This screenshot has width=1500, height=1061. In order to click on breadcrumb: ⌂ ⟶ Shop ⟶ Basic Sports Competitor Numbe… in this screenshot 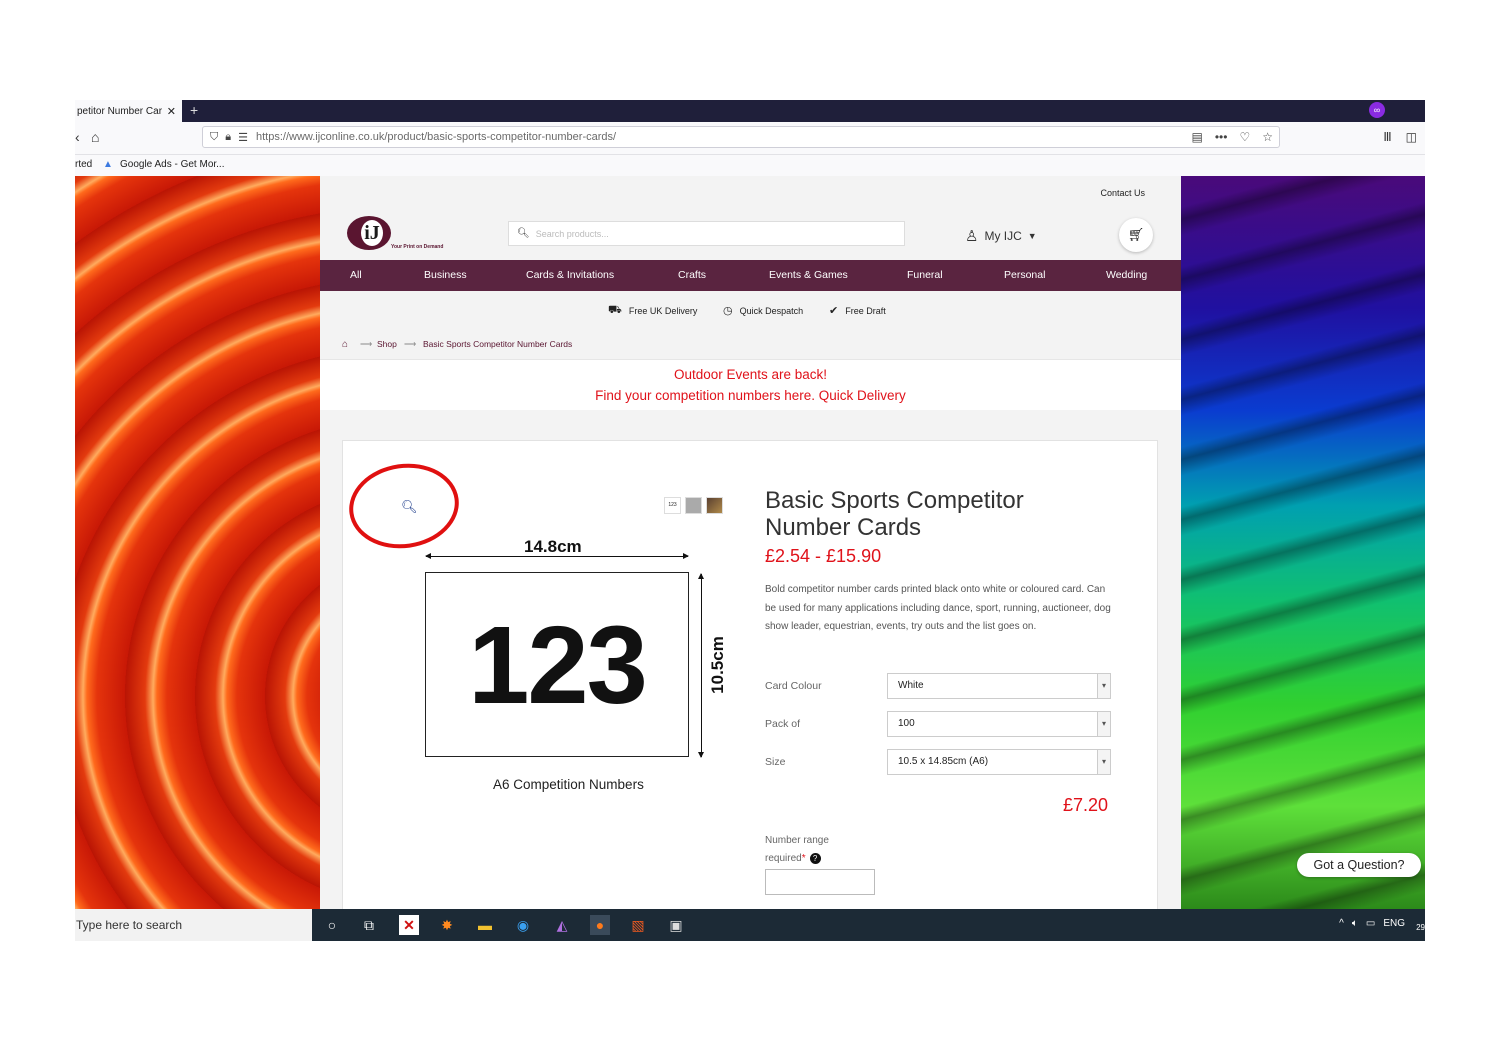, I will do `click(750, 344)`.